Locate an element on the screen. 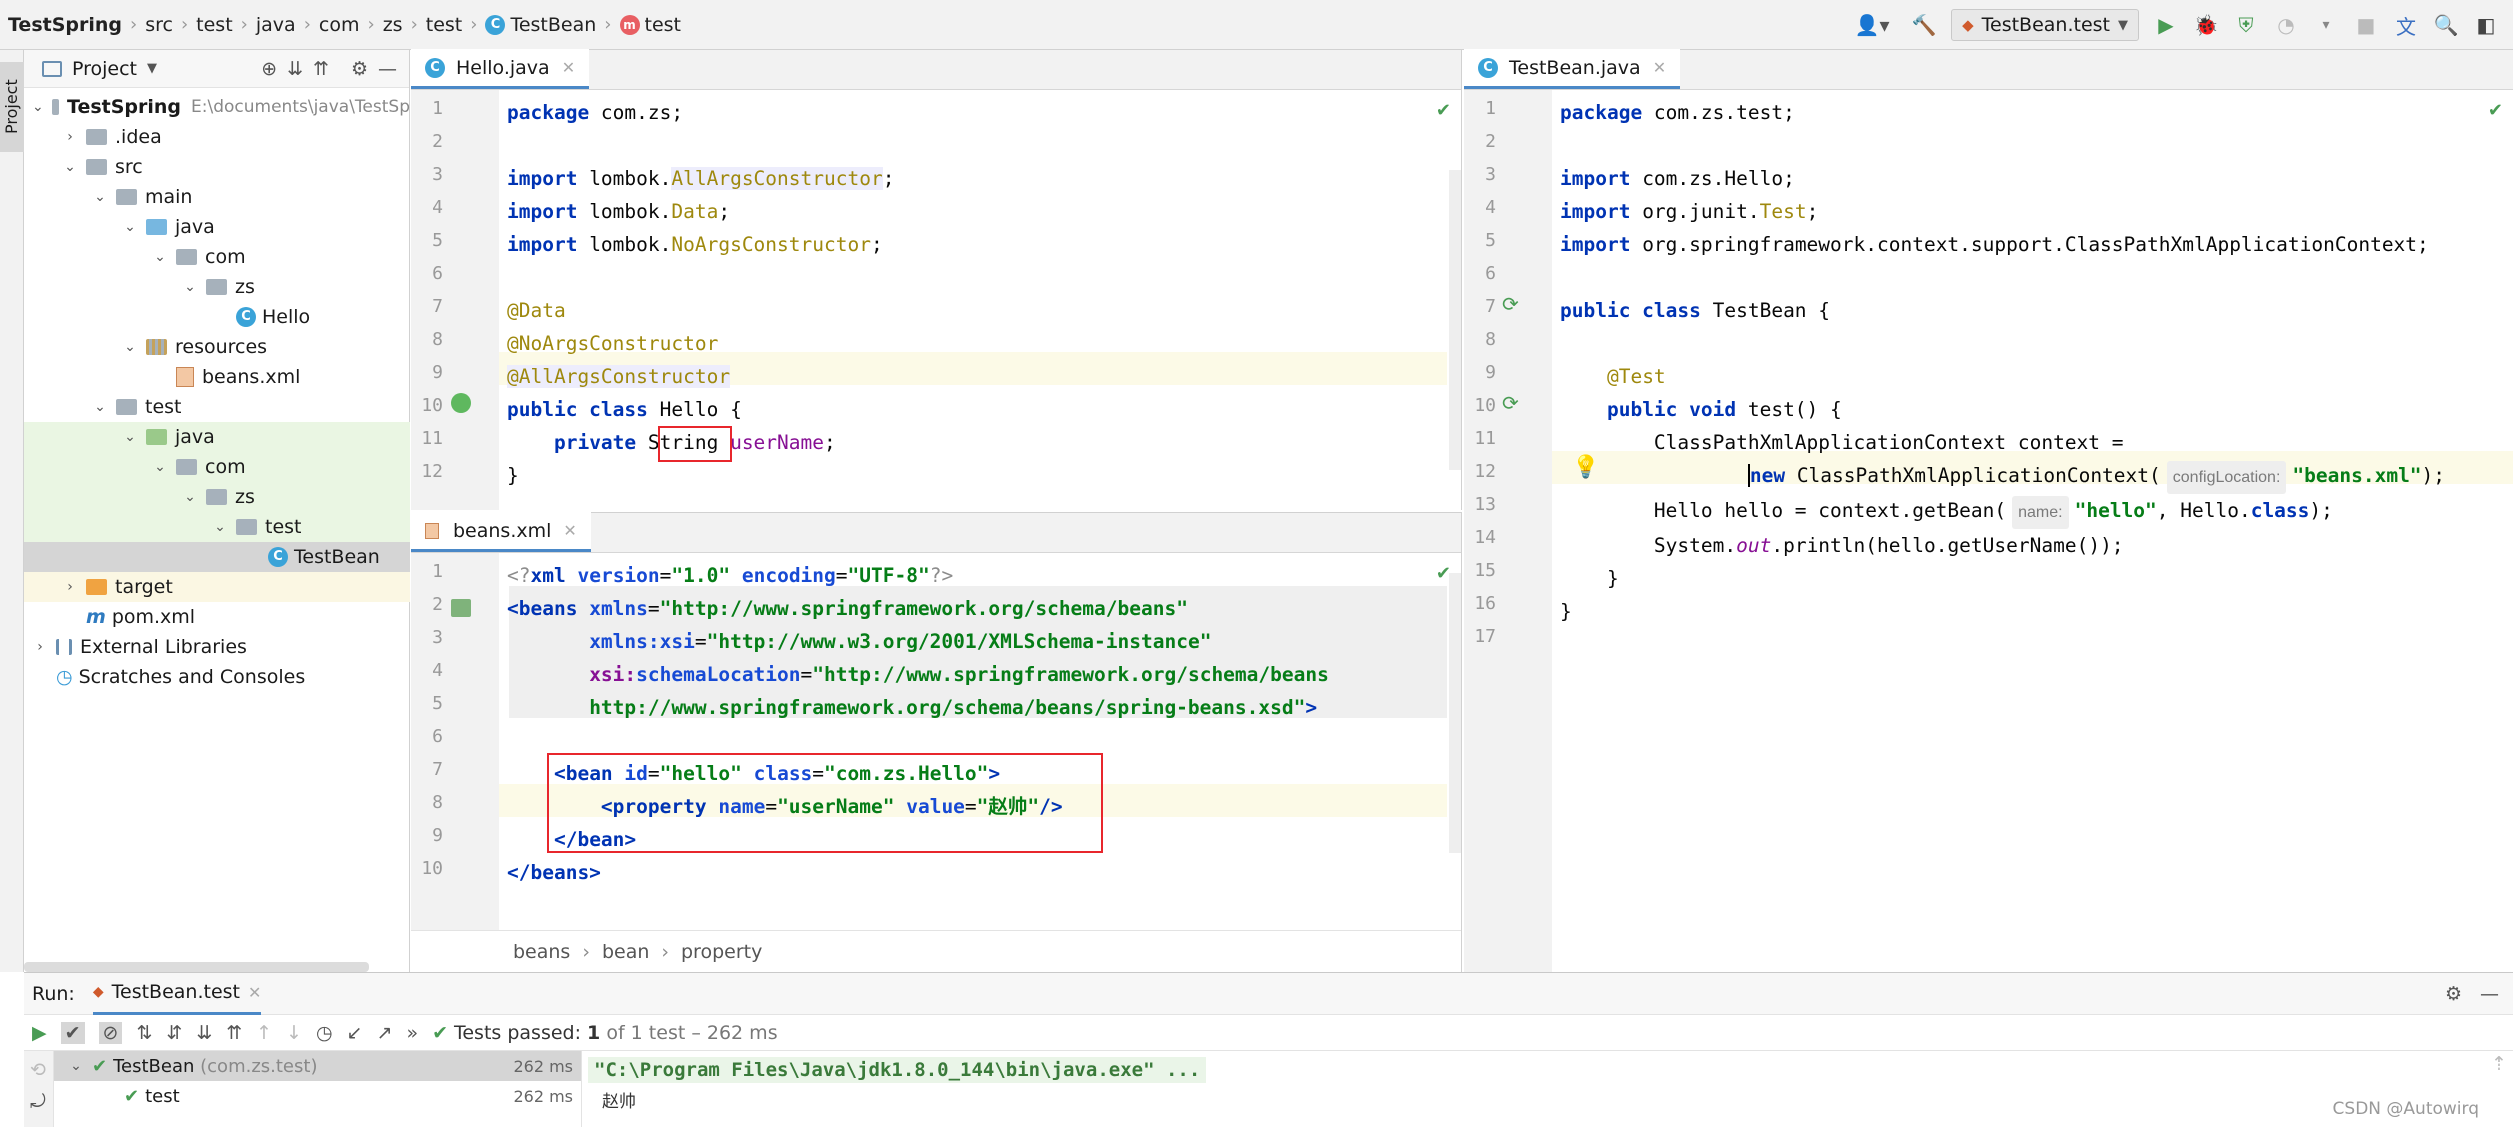 This screenshot has height=1127, width=2513. run-test-method-icon: ⟳ is located at coordinates (1510, 403).